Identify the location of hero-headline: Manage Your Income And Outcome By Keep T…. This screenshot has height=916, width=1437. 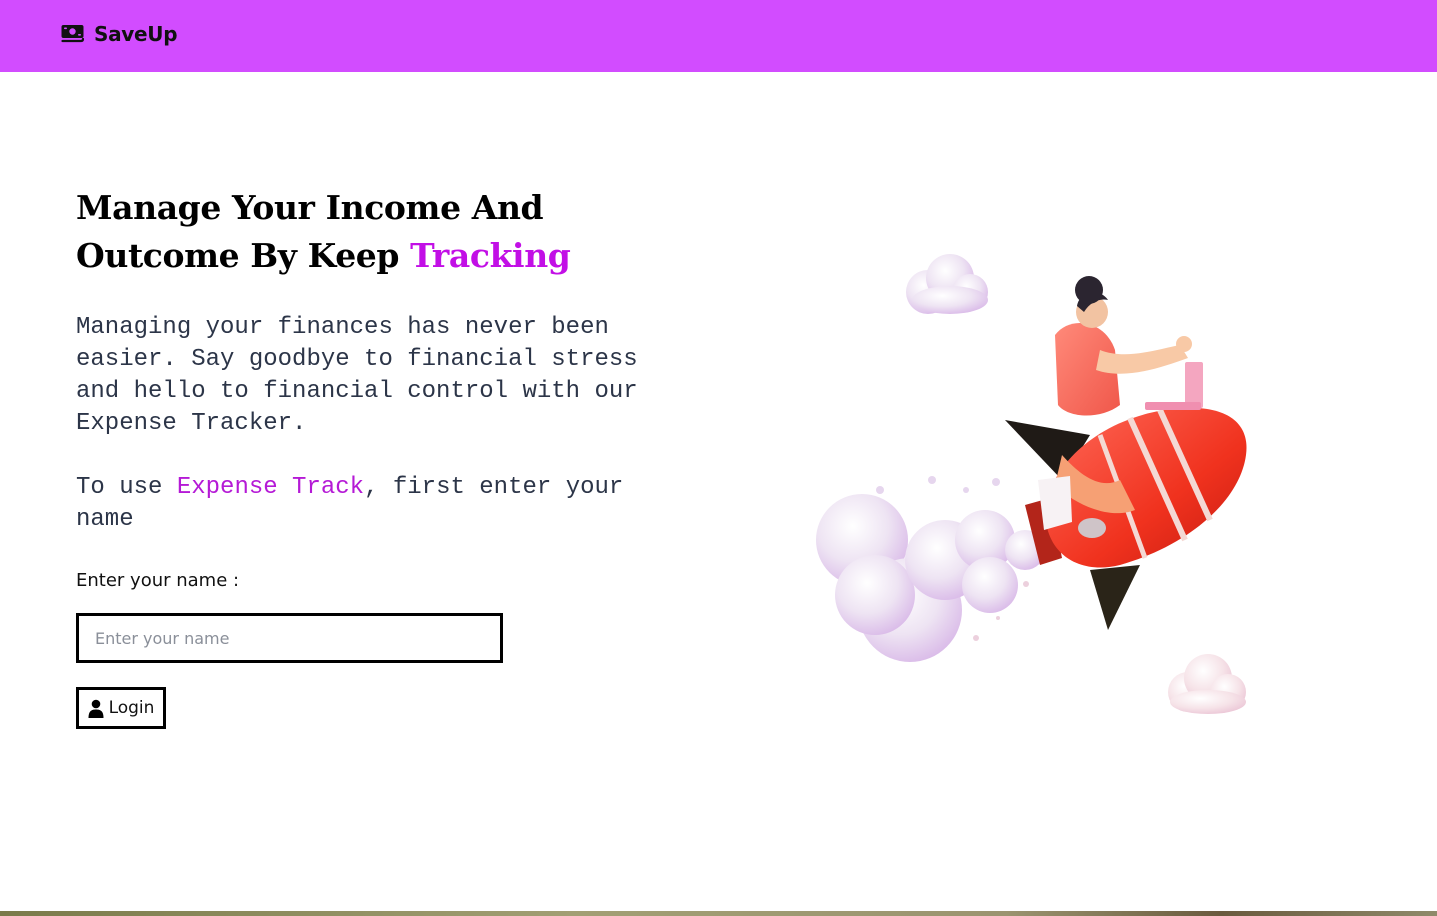
(376, 232).